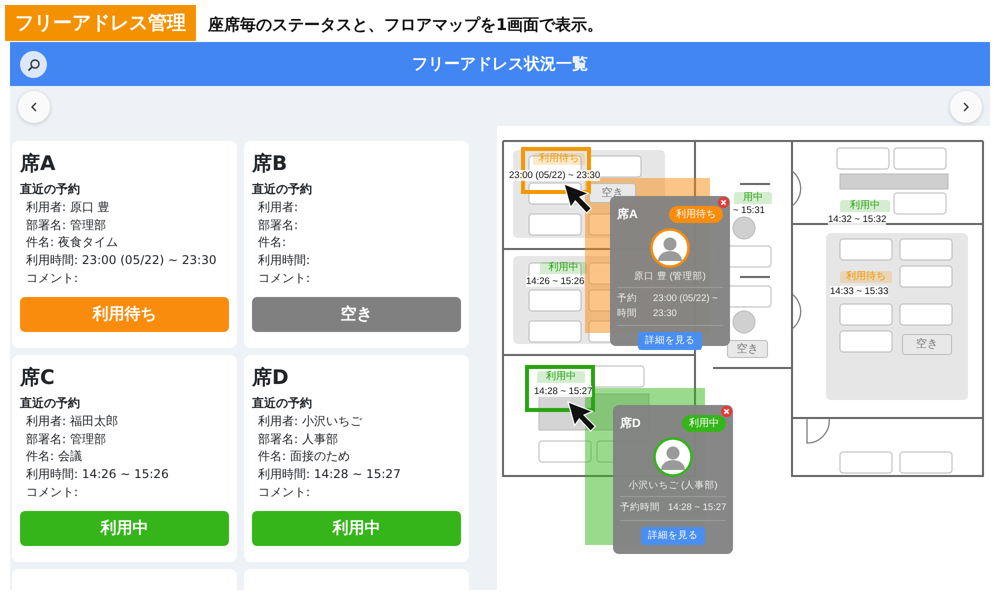 This screenshot has height=604, width=1000. Describe the element at coordinates (966, 107) in the screenshot. I see `chevron-right-icon` at that location.